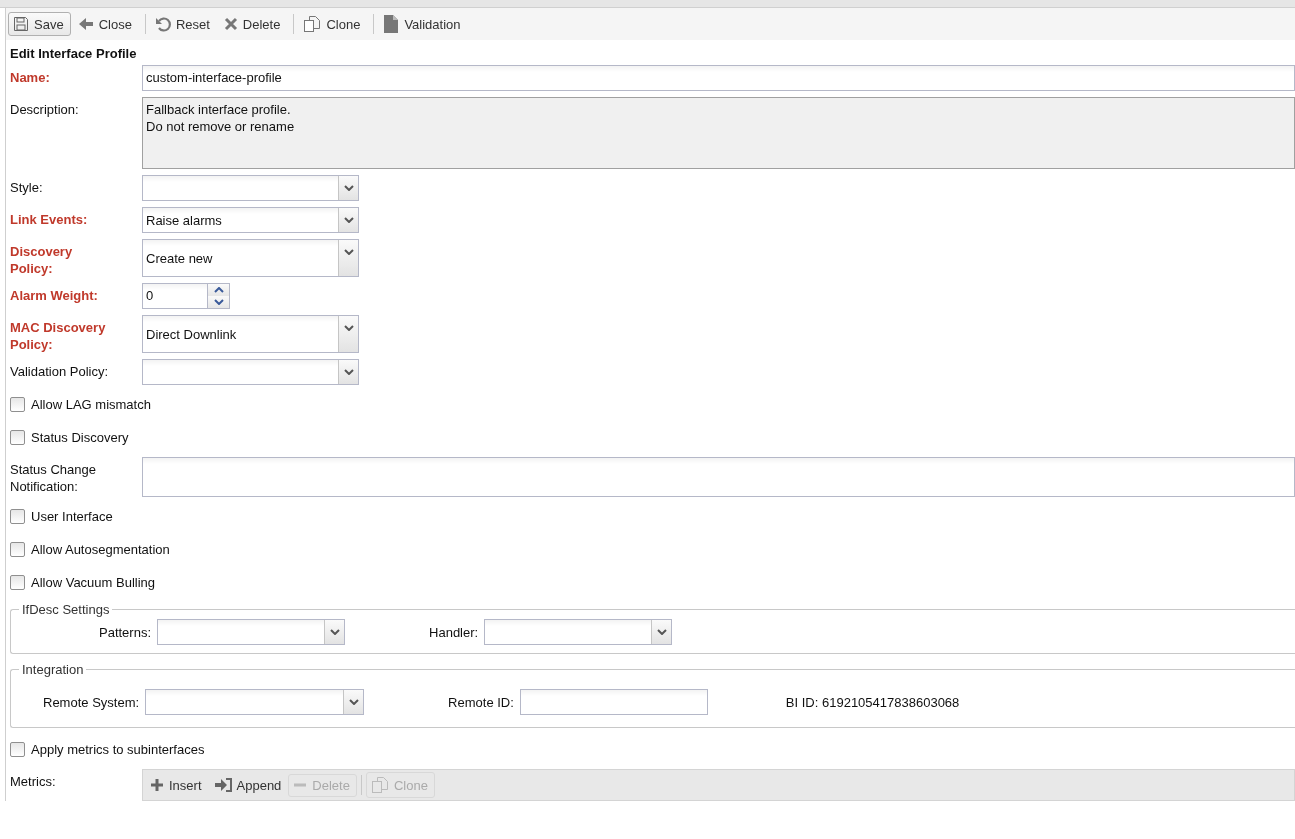  I want to click on checkbox-label: Allow Vacuum Bulling, so click(93, 582).